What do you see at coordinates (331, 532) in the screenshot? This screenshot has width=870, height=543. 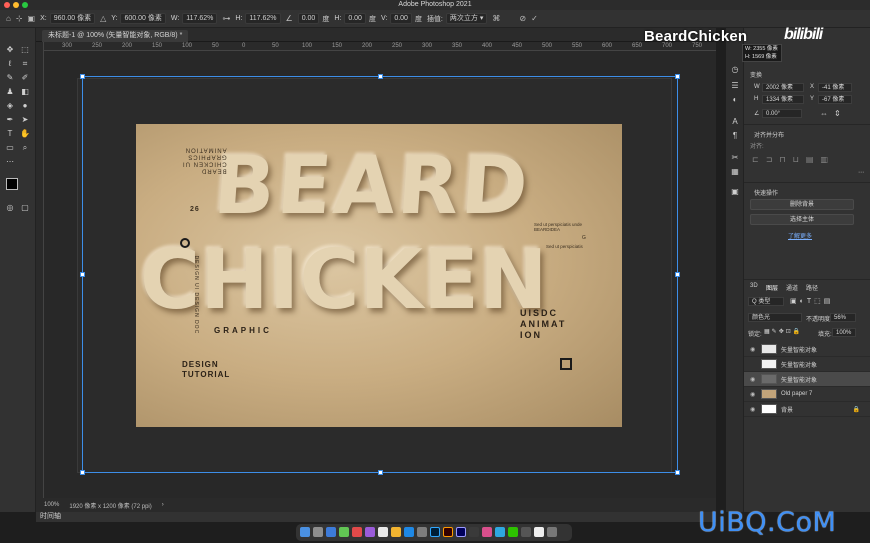 I see `safari-app-icon` at bounding box center [331, 532].